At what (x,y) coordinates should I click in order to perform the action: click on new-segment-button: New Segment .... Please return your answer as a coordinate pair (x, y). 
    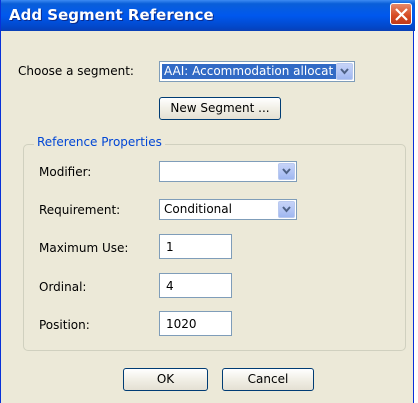
    Looking at the image, I should click on (220, 108).